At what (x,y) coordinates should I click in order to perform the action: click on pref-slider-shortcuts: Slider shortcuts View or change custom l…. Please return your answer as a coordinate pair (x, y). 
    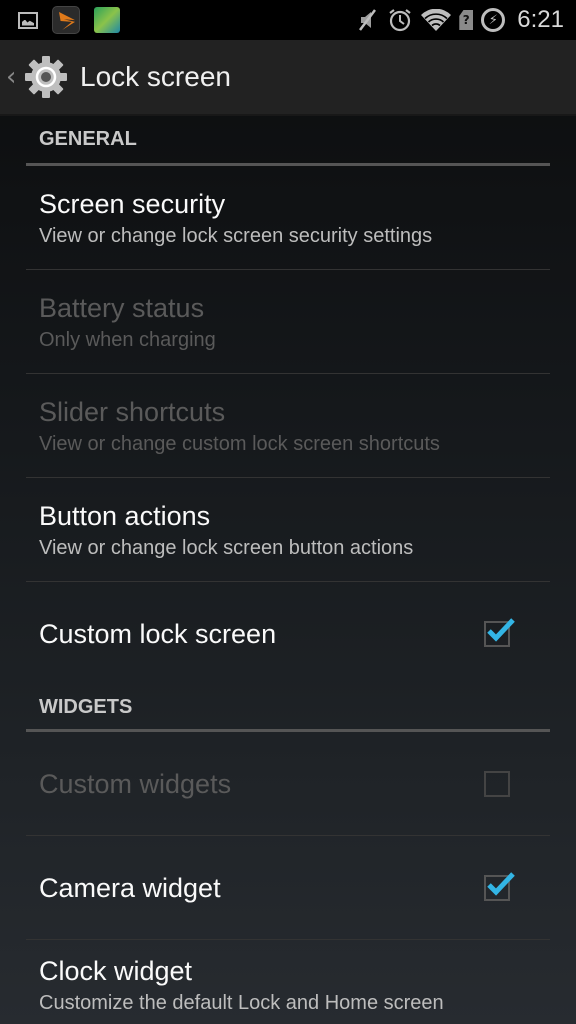
    Looking at the image, I should click on (288, 426).